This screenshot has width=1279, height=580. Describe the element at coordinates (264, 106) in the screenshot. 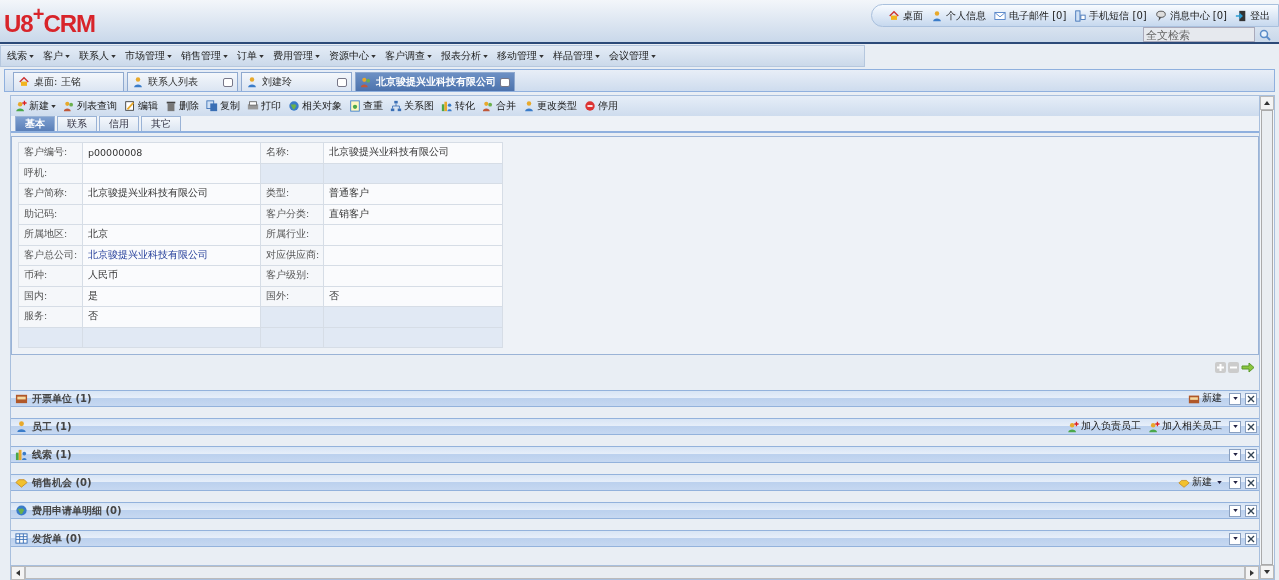

I see `toolbar-button: 打印` at that location.